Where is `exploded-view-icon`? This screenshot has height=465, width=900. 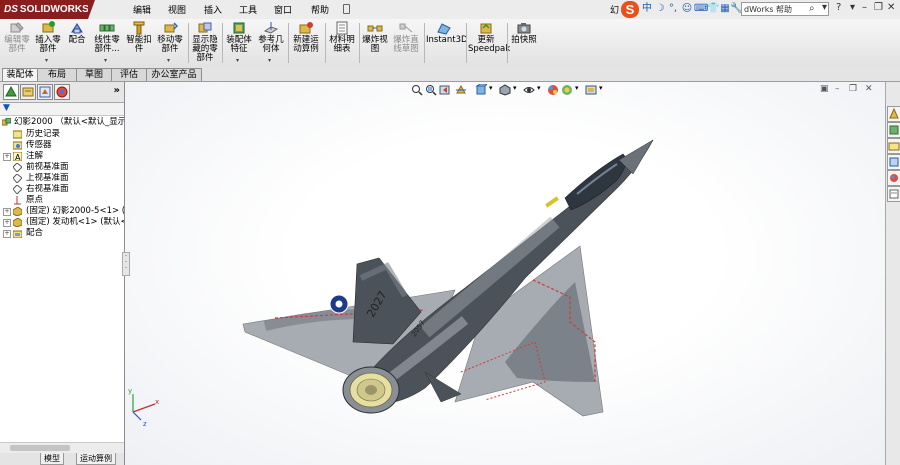
exploded-view-icon is located at coordinates (375, 28).